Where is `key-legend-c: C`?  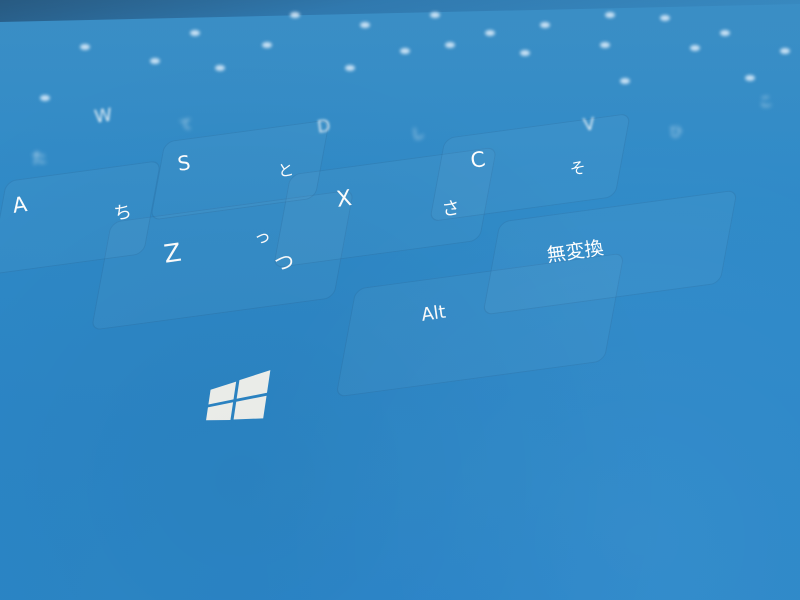 key-legend-c: C is located at coordinates (478, 159).